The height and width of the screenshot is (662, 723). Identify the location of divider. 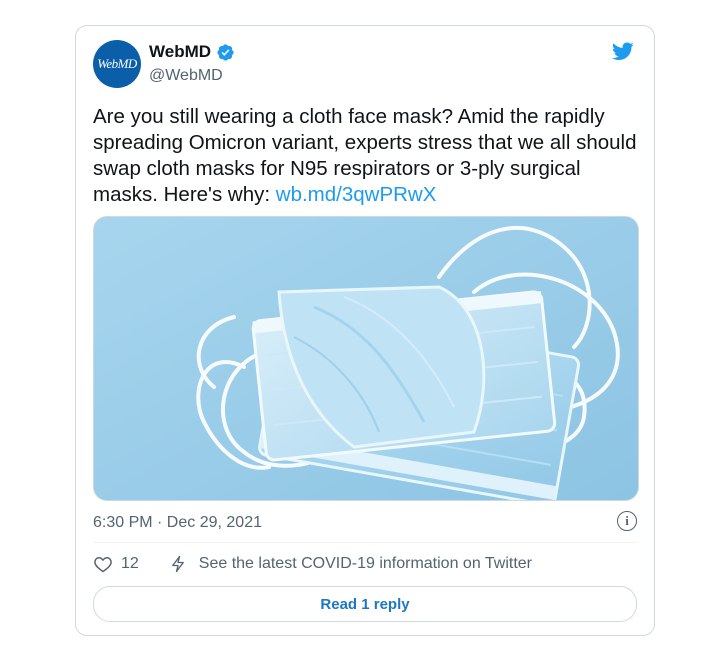
(365, 542).